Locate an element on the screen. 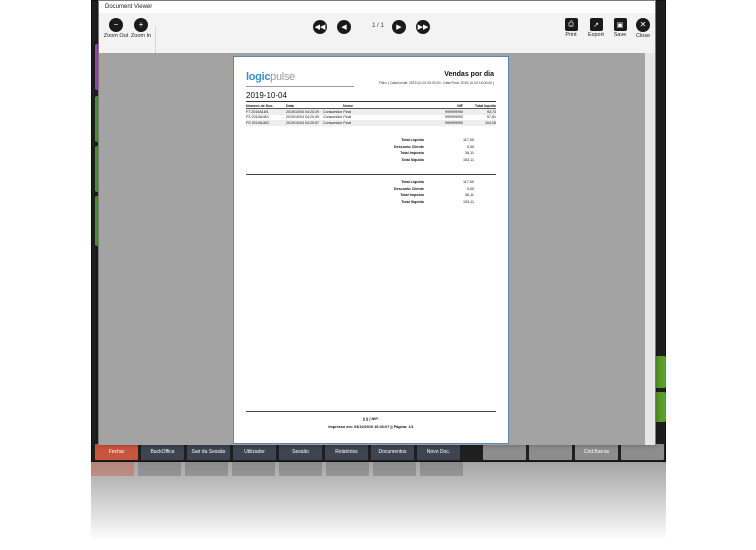  column-header: NIF is located at coordinates (460, 106).